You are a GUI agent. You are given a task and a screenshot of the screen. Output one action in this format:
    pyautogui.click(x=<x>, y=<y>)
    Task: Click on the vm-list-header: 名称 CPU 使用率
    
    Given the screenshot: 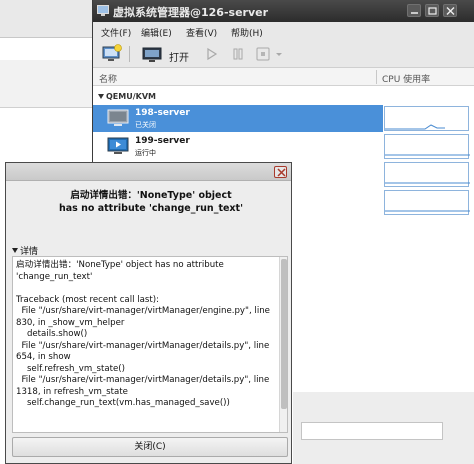 What is the action you would take?
    pyautogui.click(x=283, y=77)
    